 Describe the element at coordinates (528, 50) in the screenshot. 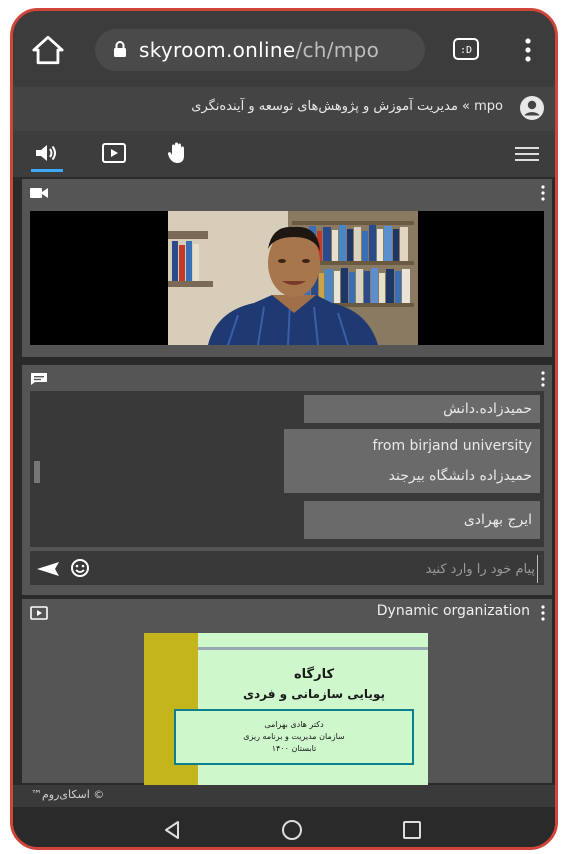

I see `more-vert-icon` at that location.